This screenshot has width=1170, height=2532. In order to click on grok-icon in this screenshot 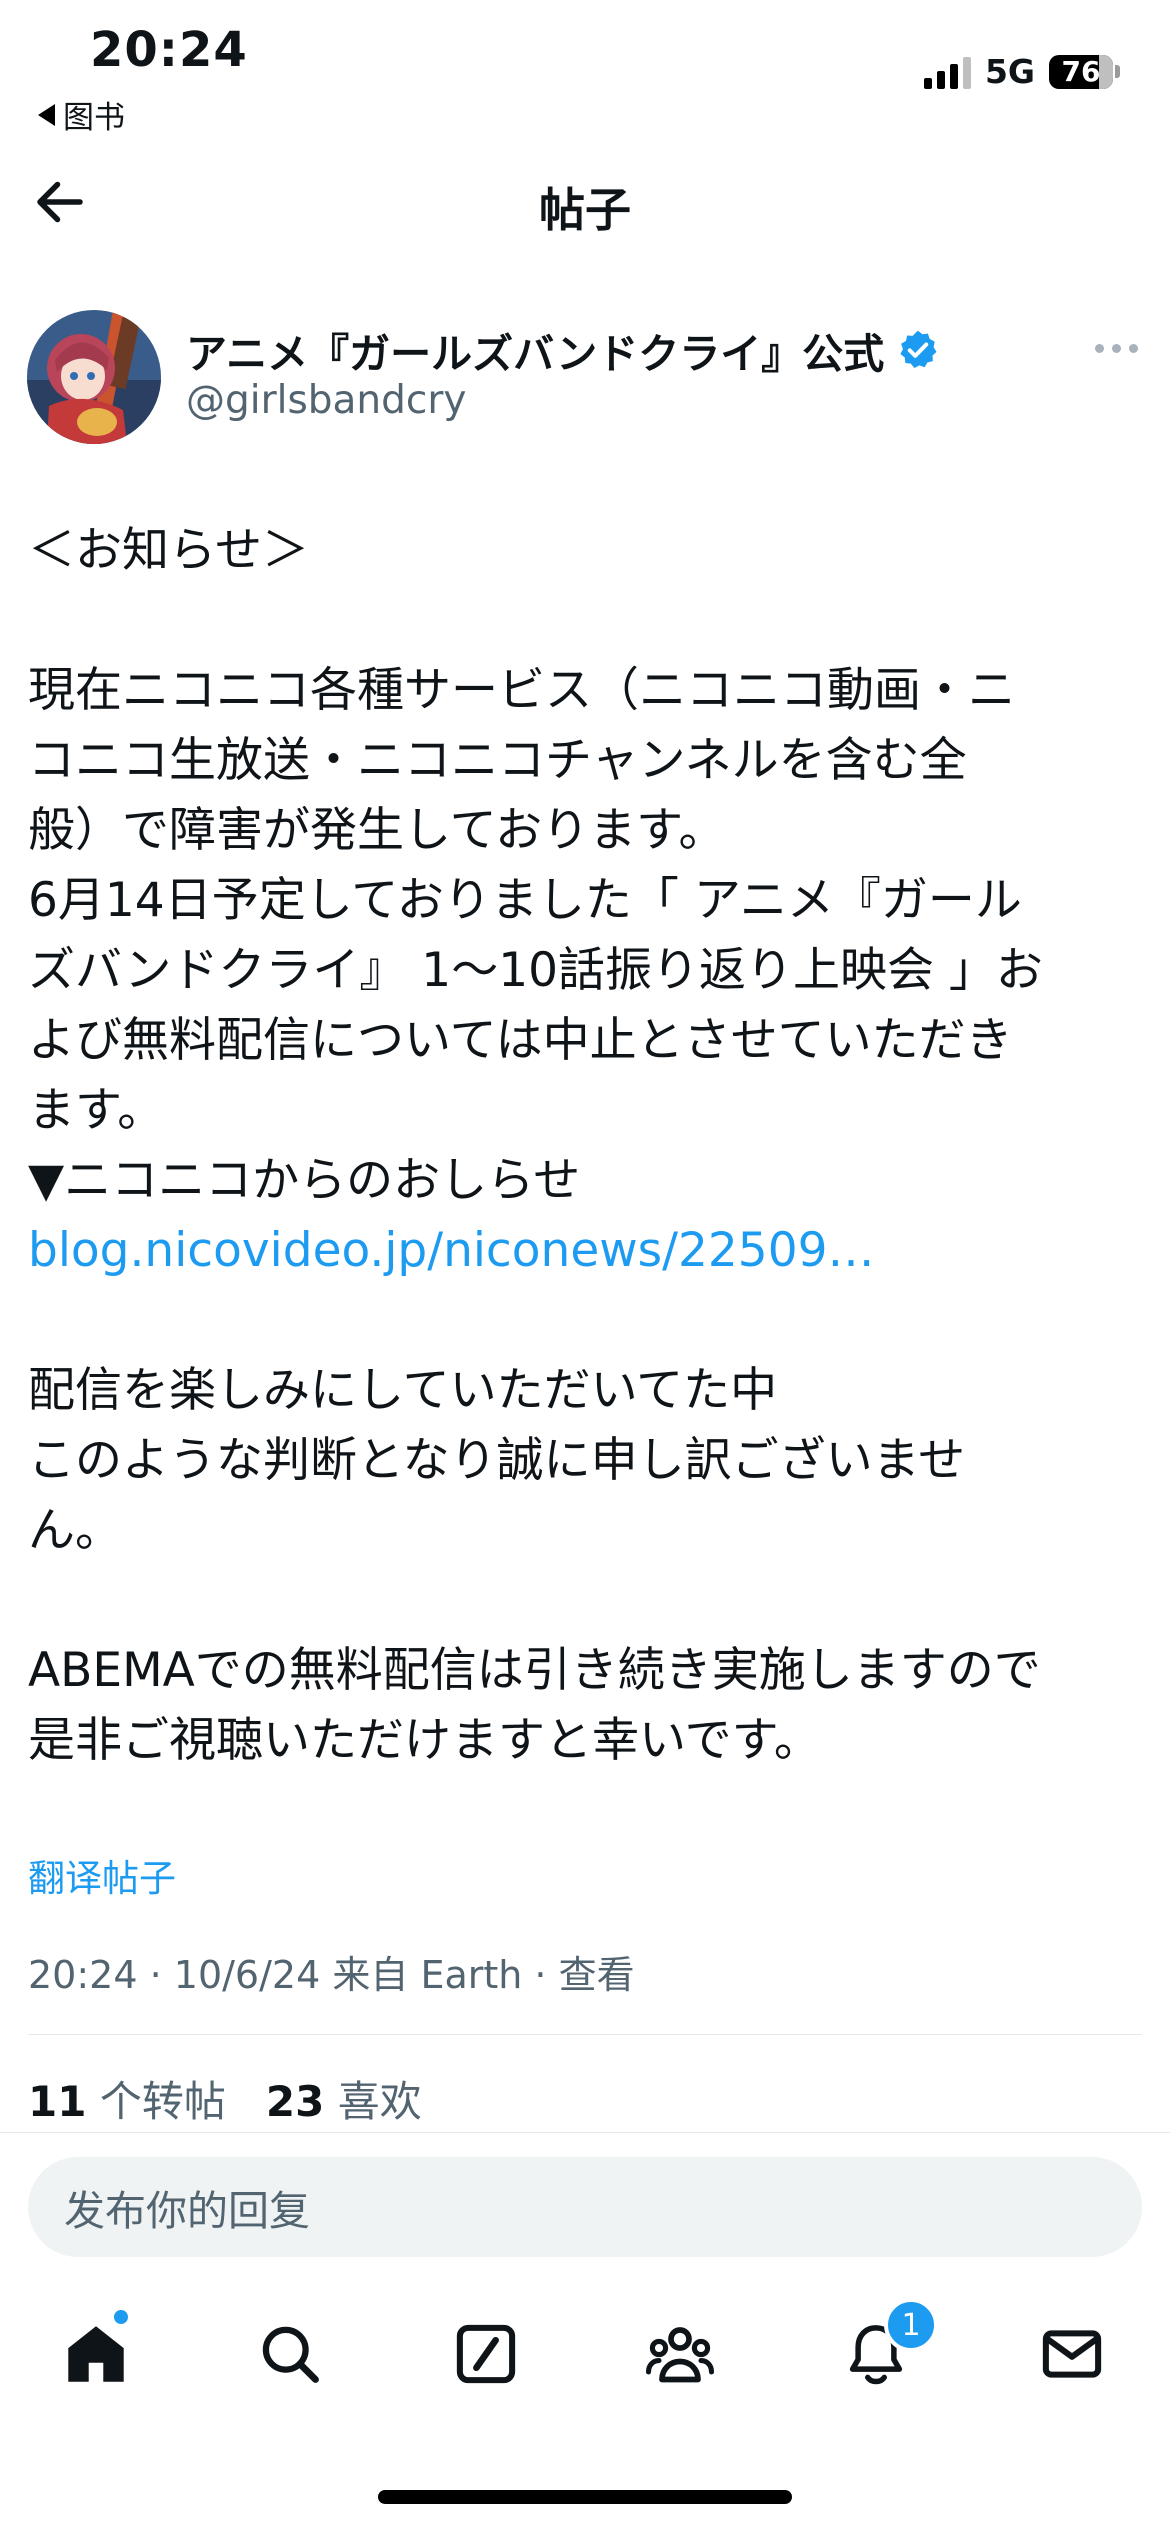, I will do `click(486, 2354)`.